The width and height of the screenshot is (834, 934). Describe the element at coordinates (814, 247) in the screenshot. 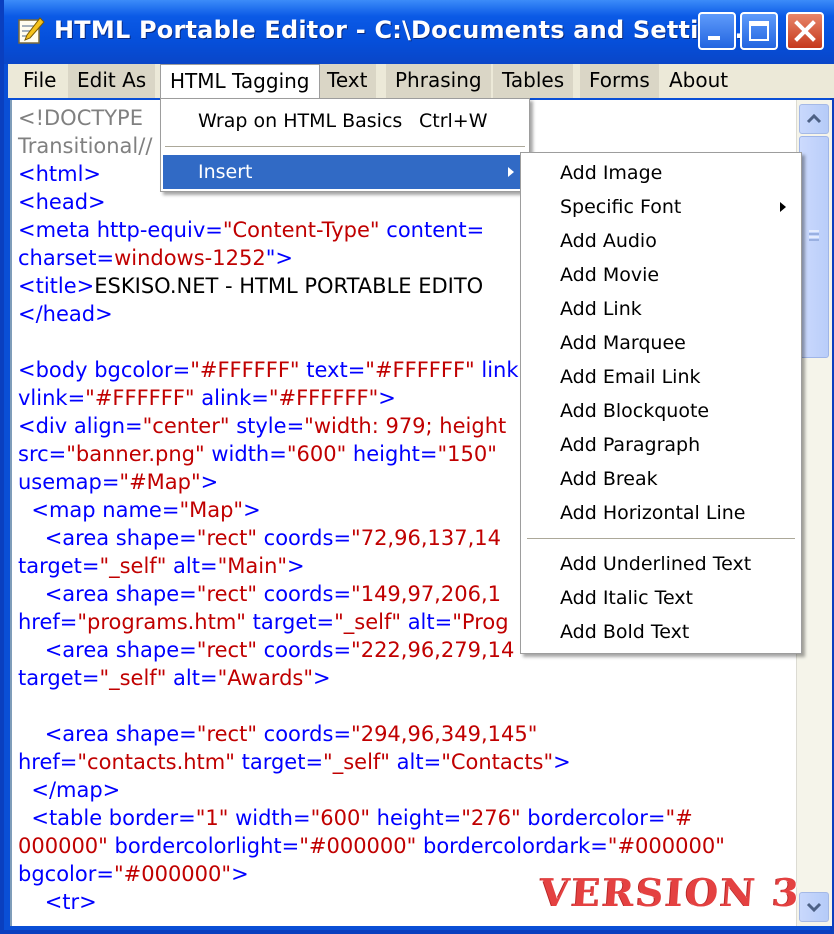

I see `scroll-thumb` at that location.